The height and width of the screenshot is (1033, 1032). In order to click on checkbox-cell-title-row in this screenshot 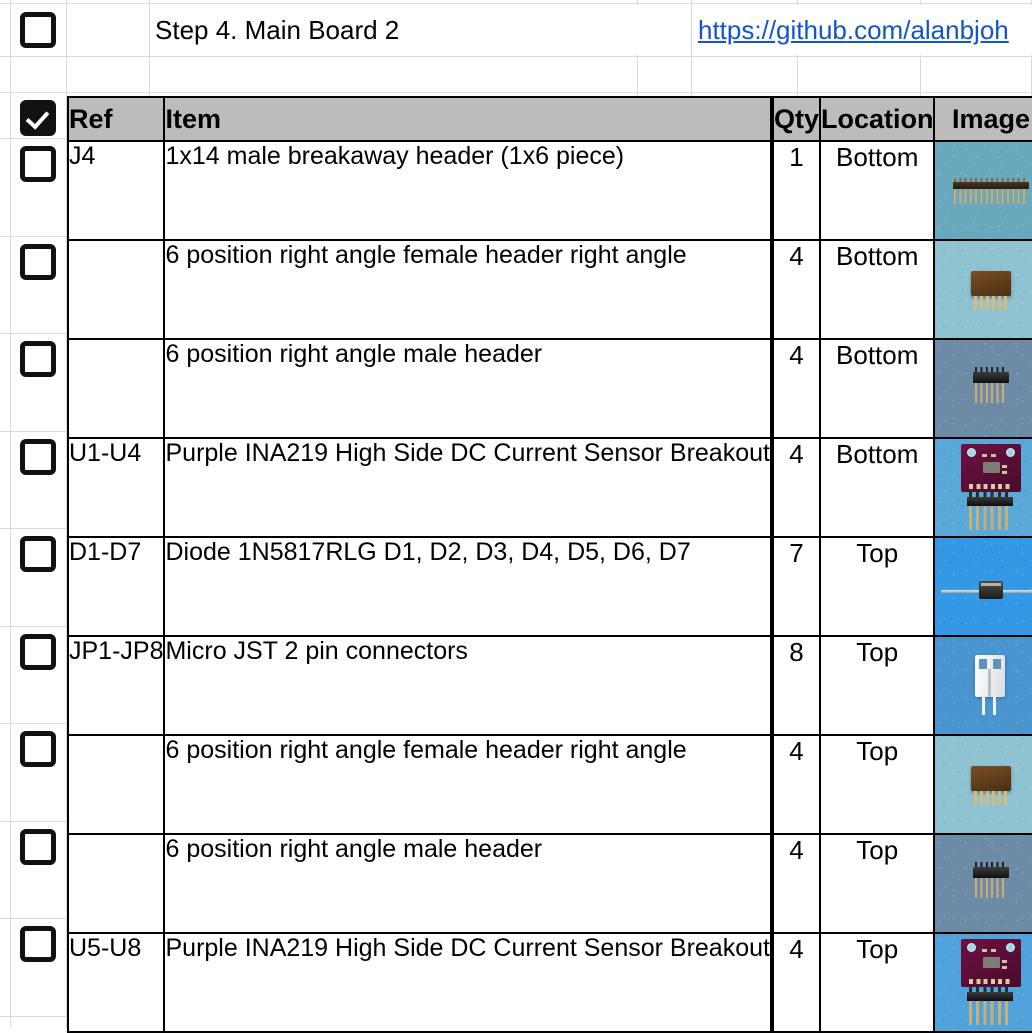, I will do `click(38, 30)`.